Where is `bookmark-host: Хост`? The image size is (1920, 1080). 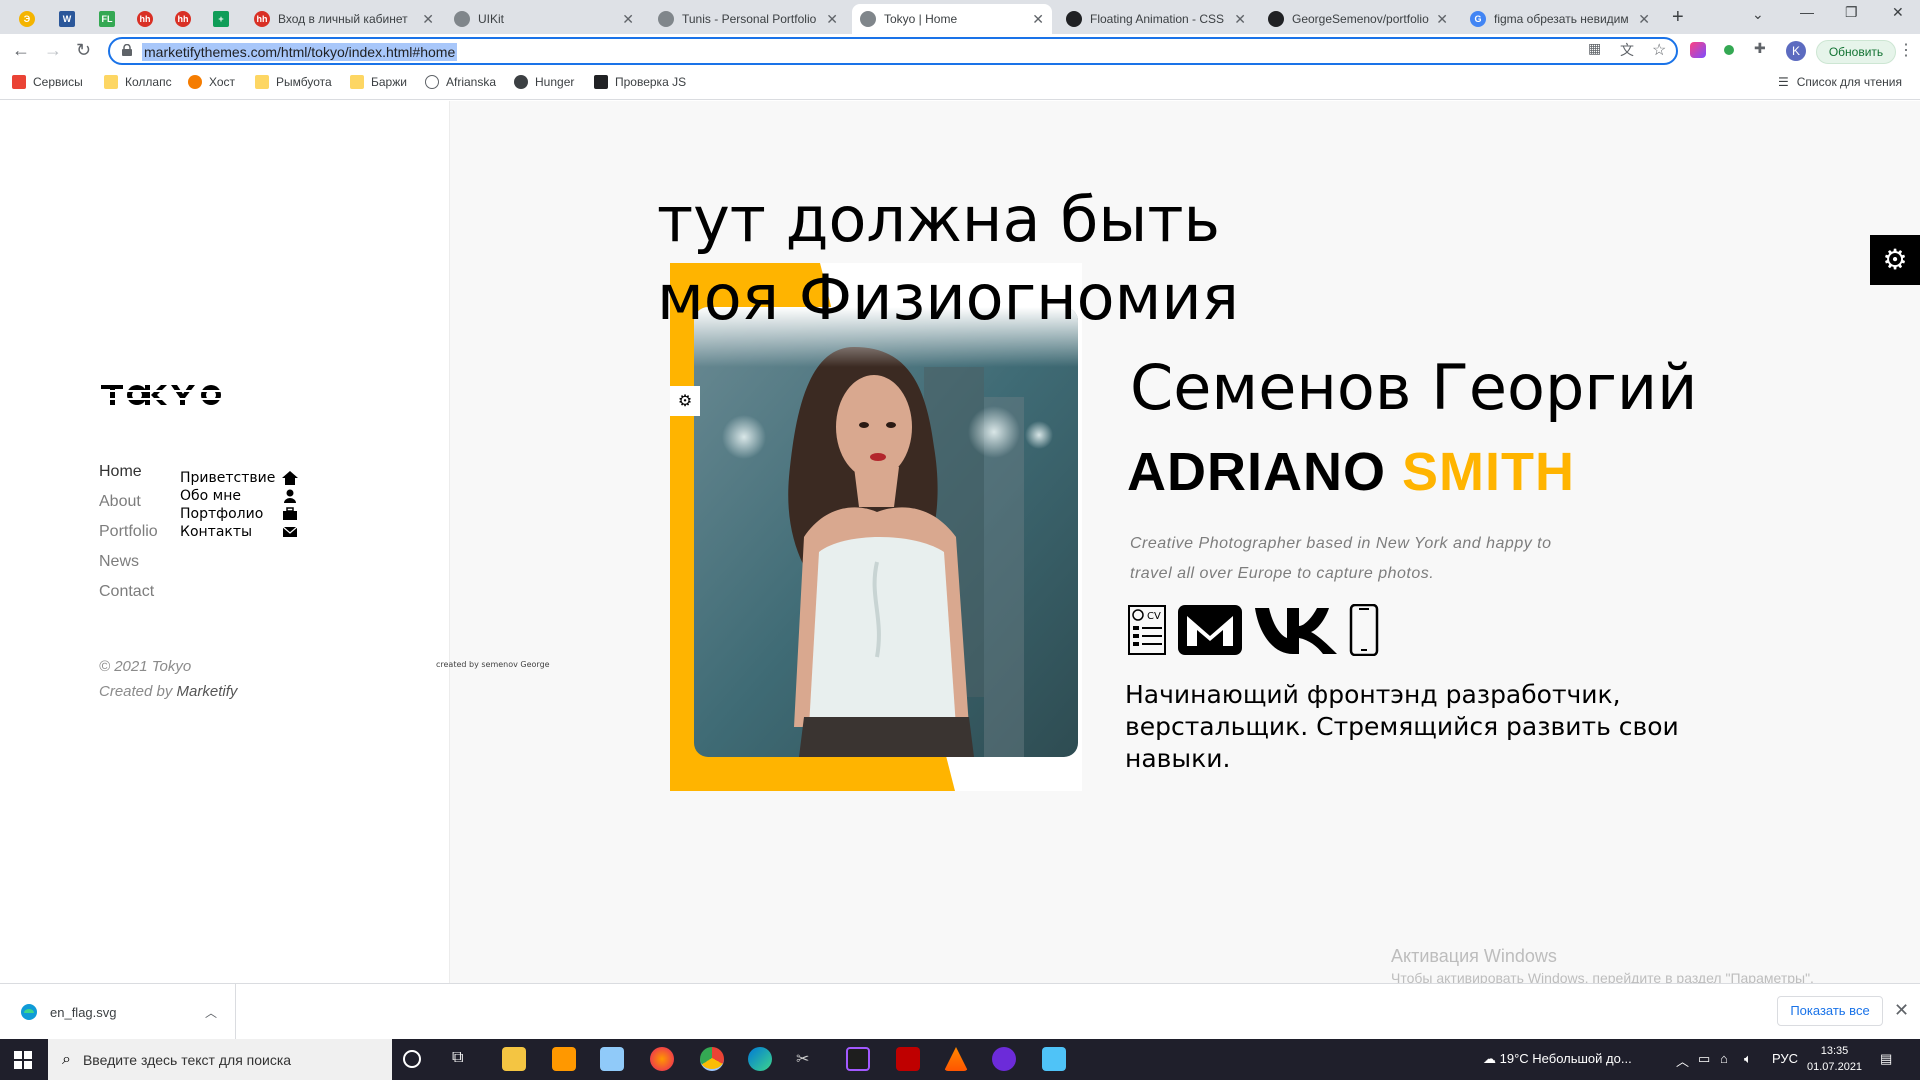
bookmark-host: Хост is located at coordinates (211, 82).